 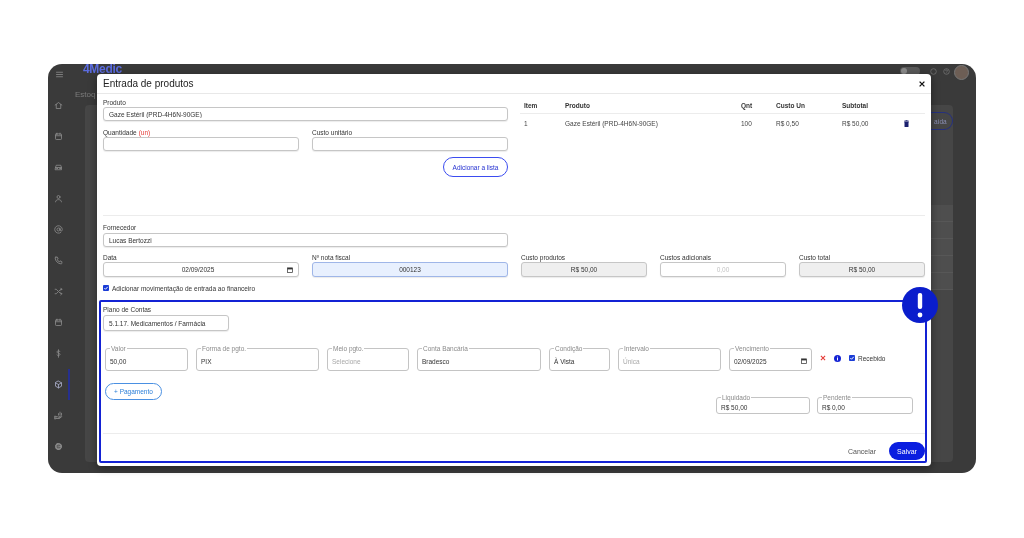 I want to click on circle-icon, so click(x=933, y=71).